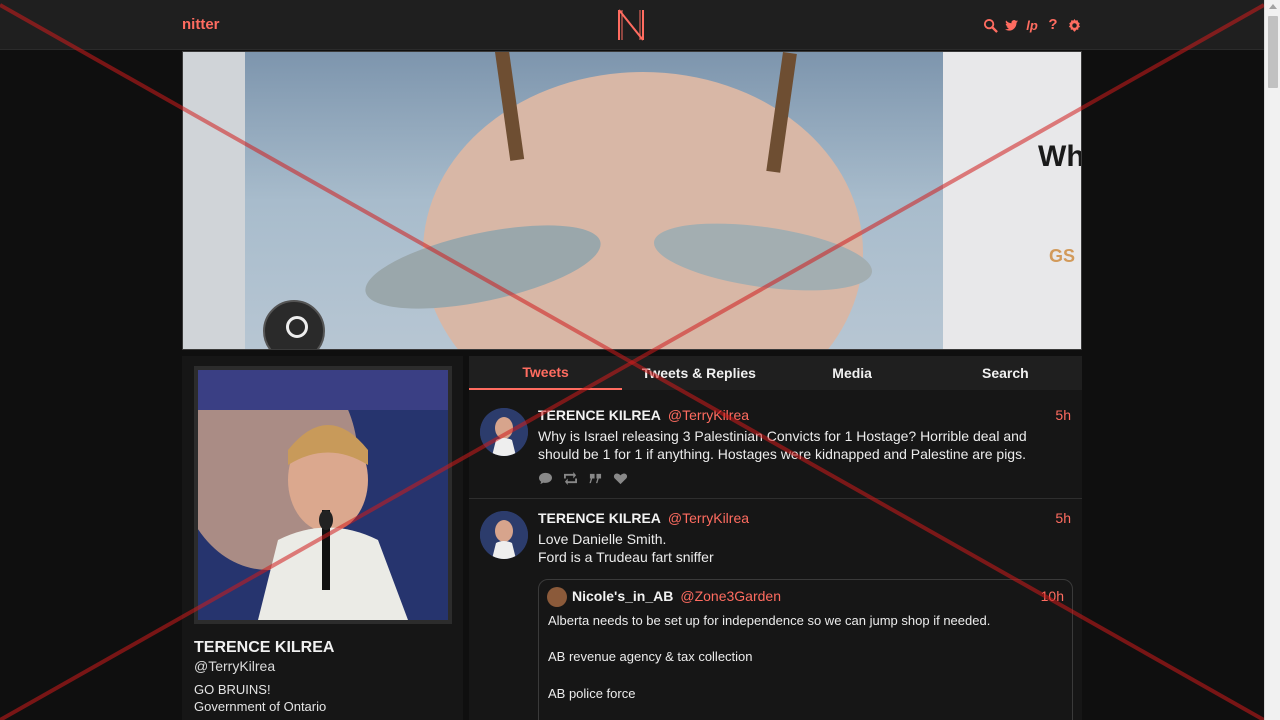 Image resolution: width=1280 pixels, height=720 pixels. What do you see at coordinates (1062, 256) in the screenshot?
I see `svg-text: GS` at bounding box center [1062, 256].